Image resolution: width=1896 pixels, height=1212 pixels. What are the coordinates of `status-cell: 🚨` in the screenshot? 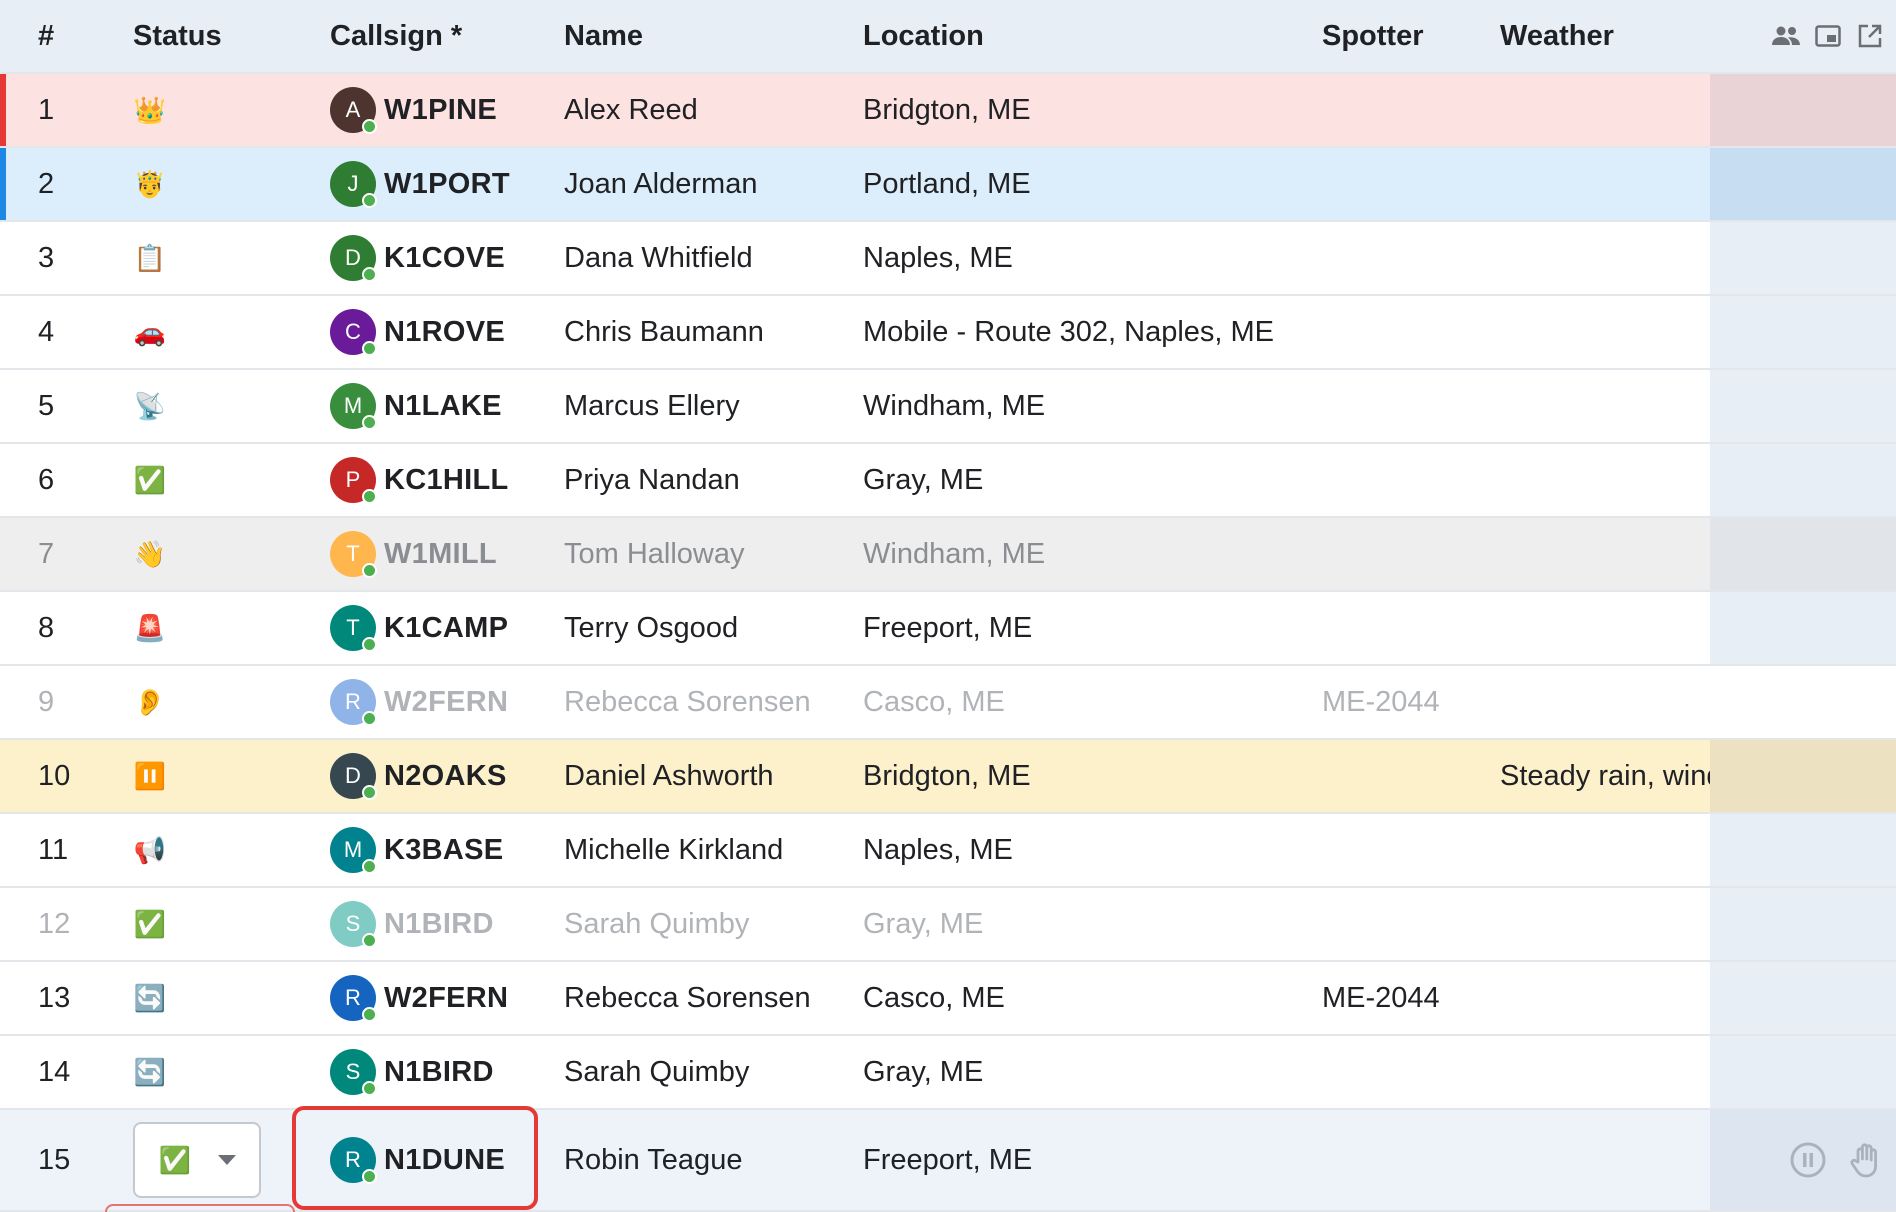 It's located at (223, 628).